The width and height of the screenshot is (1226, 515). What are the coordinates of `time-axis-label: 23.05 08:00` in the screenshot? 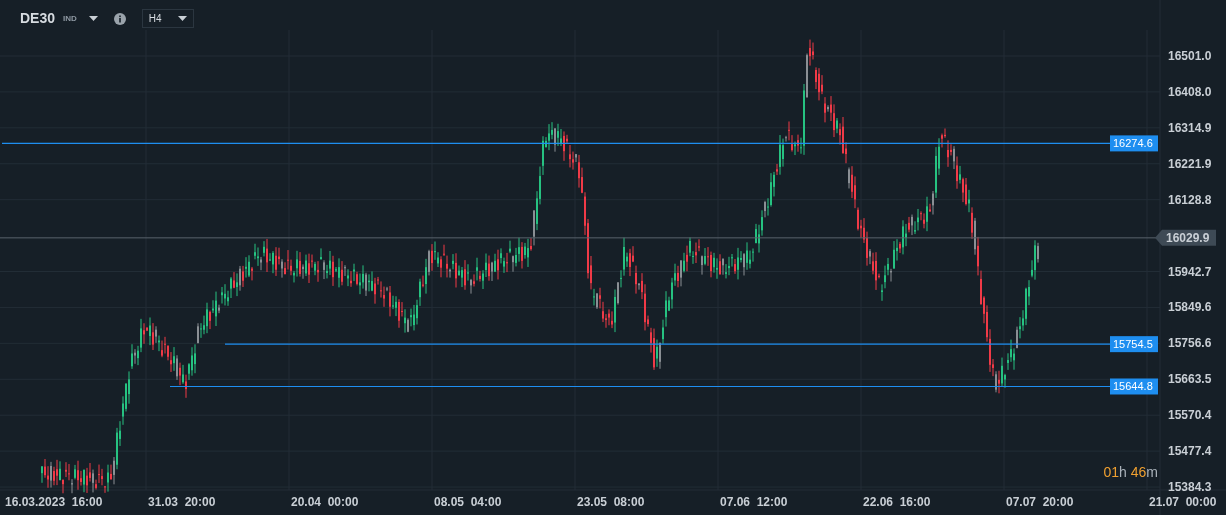 It's located at (611, 502).